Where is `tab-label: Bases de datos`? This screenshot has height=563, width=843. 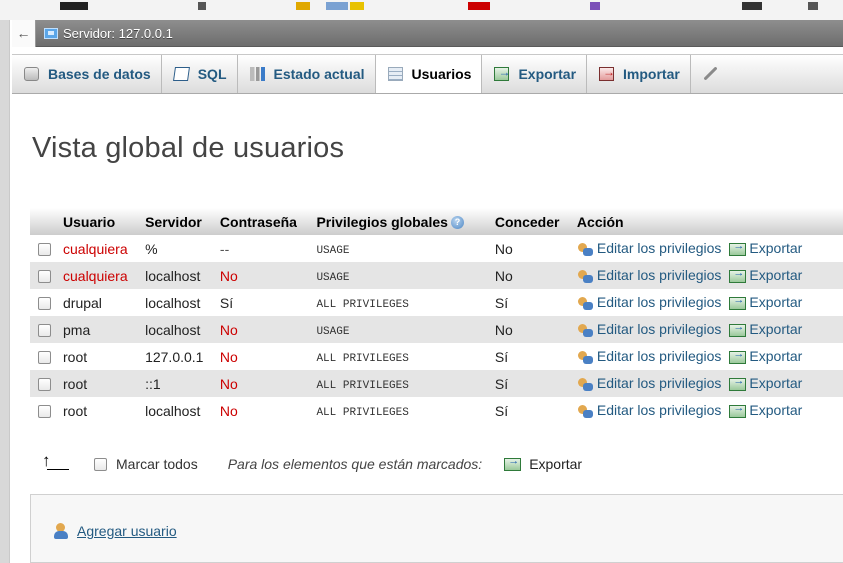
tab-label: Bases de datos is located at coordinates (99, 74).